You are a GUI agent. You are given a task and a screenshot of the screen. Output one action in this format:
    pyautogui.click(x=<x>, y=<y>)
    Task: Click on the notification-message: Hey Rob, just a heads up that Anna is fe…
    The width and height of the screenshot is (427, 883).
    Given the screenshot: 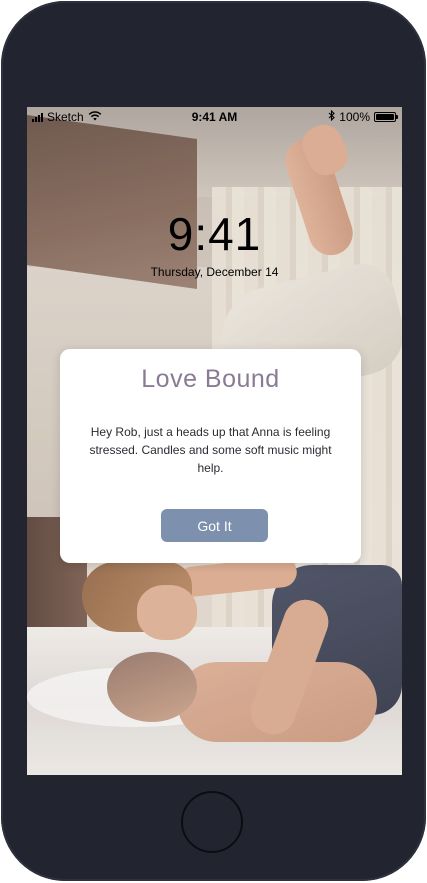 What is the action you would take?
    pyautogui.click(x=210, y=450)
    